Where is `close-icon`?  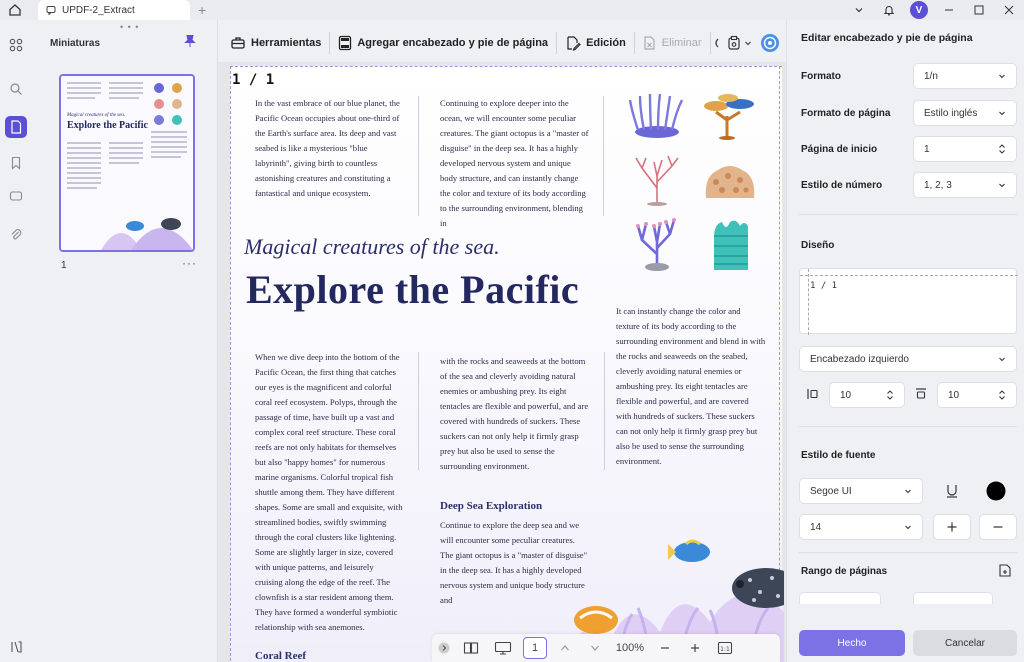 close-icon is located at coordinates (1009, 10).